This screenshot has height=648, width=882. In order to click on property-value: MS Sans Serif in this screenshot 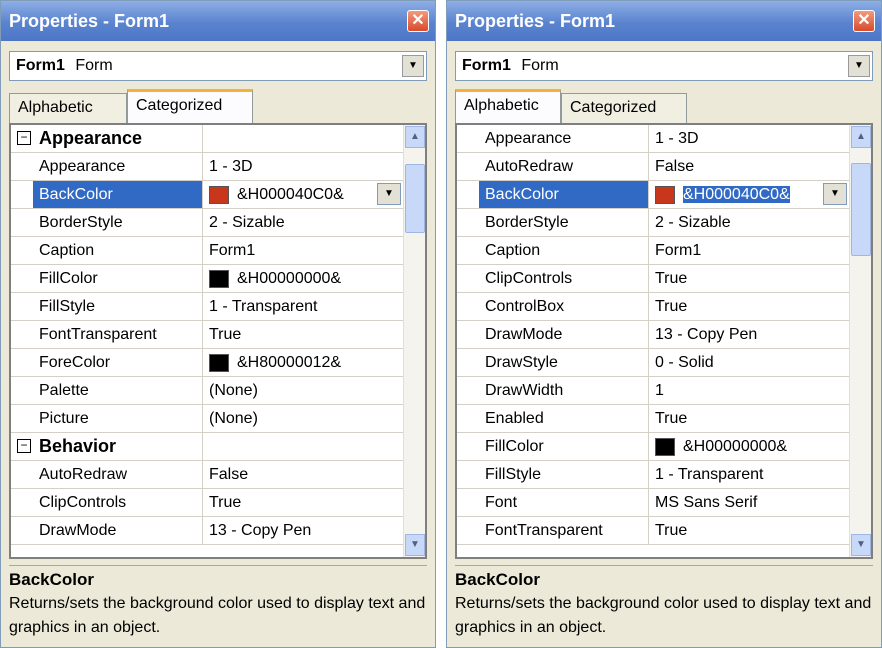, I will do `click(750, 502)`.